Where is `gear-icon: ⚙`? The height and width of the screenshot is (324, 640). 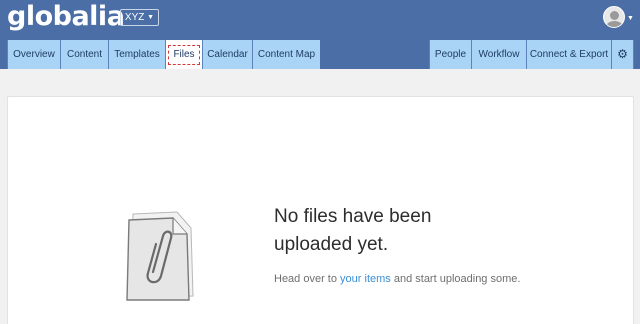
gear-icon: ⚙ is located at coordinates (622, 54).